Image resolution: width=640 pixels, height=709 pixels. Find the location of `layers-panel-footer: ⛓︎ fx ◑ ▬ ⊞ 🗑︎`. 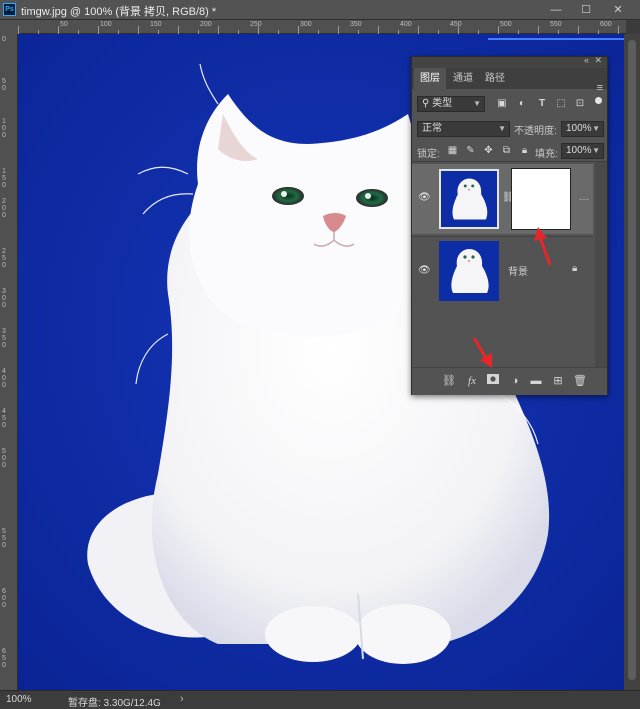

layers-panel-footer: ⛓︎ fx ◑ ▬ ⊞ 🗑︎ is located at coordinates (509, 381).